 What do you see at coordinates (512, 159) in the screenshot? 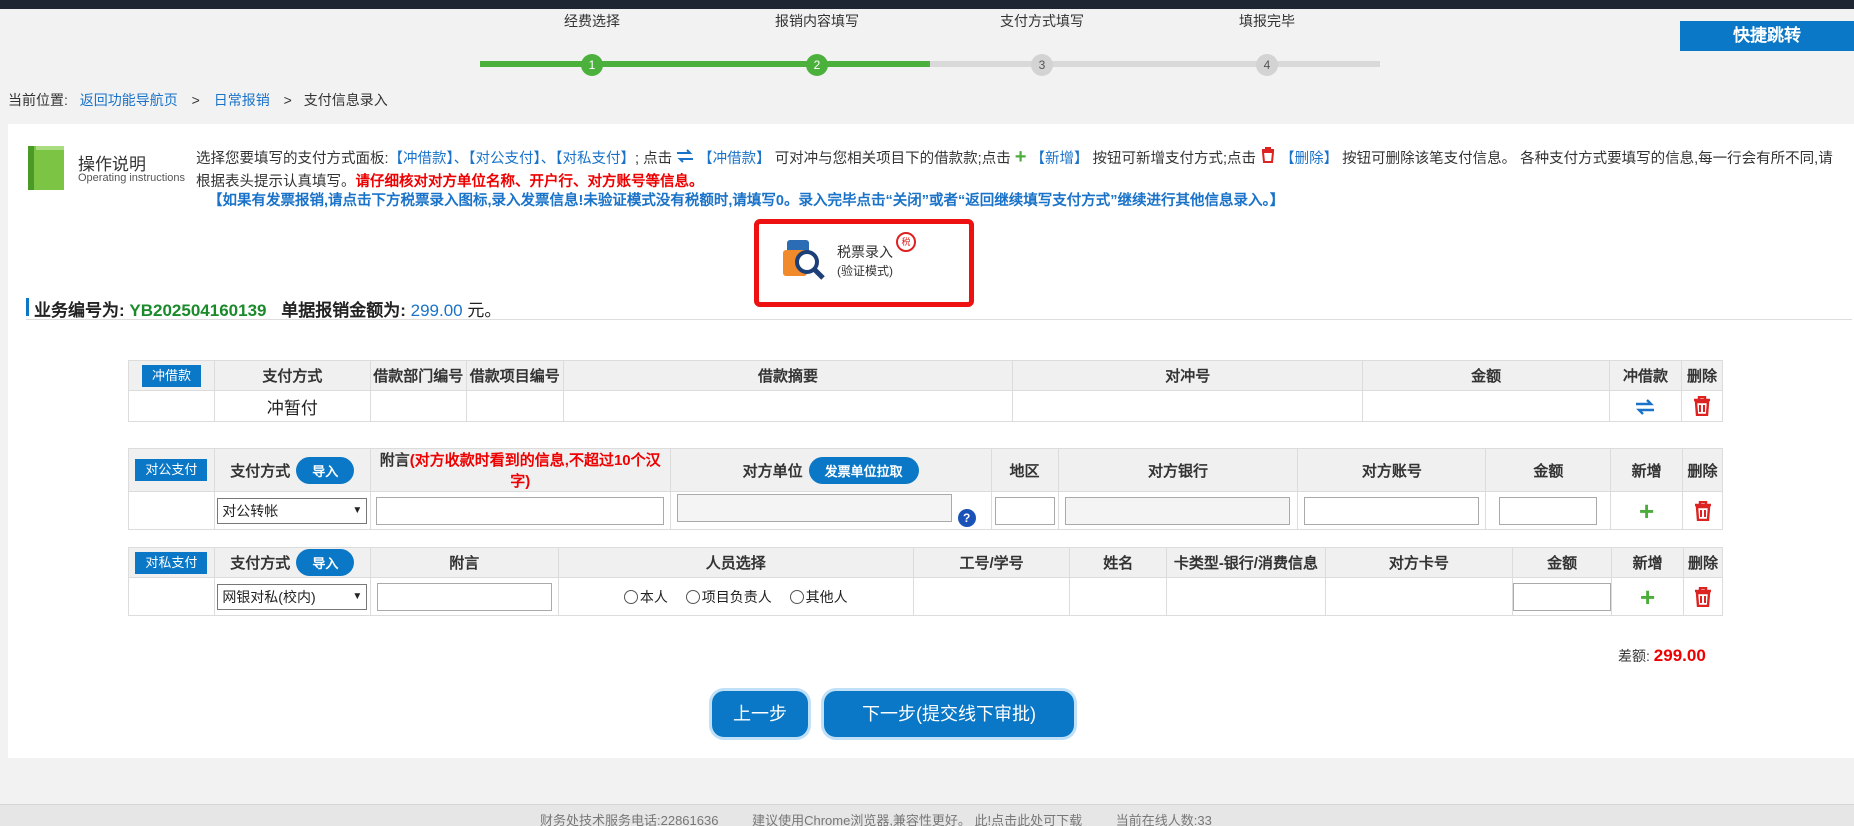
I see `instructions-link-text: 【冲借款】、【对公支付】、【对私支付】` at bounding box center [512, 159].